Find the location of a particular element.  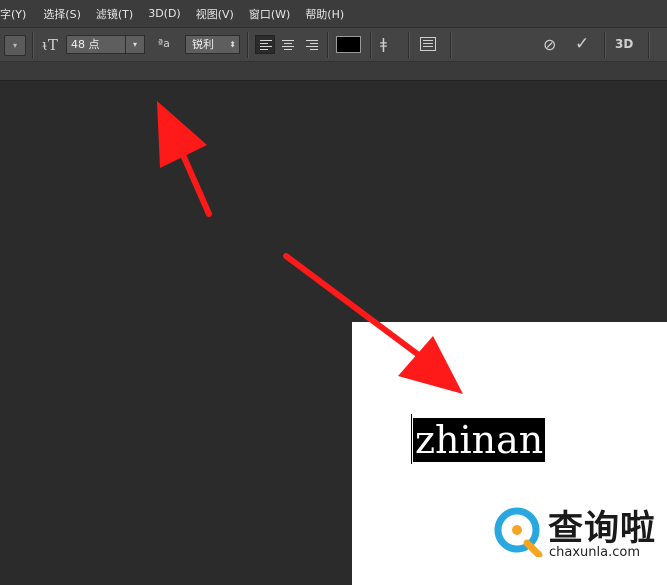

antialias-value: 锐利 is located at coordinates (203, 44).